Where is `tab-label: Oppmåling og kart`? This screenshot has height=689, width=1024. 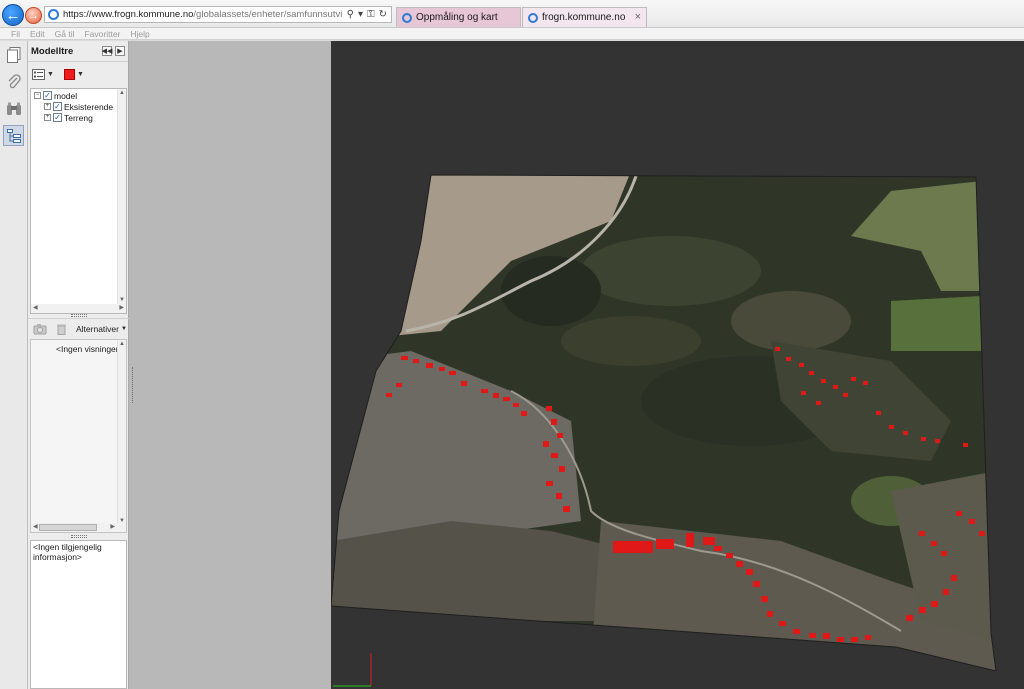
tab-label: Oppmåling og kart is located at coordinates (457, 17).